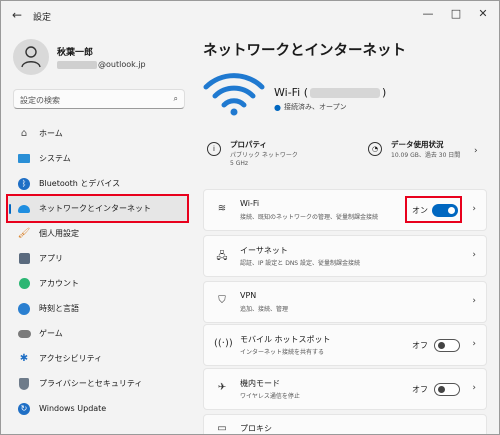 The width and height of the screenshot is (500, 435). What do you see at coordinates (384, 92) in the screenshot?
I see `wifi-name-suffix: )` at bounding box center [384, 92].